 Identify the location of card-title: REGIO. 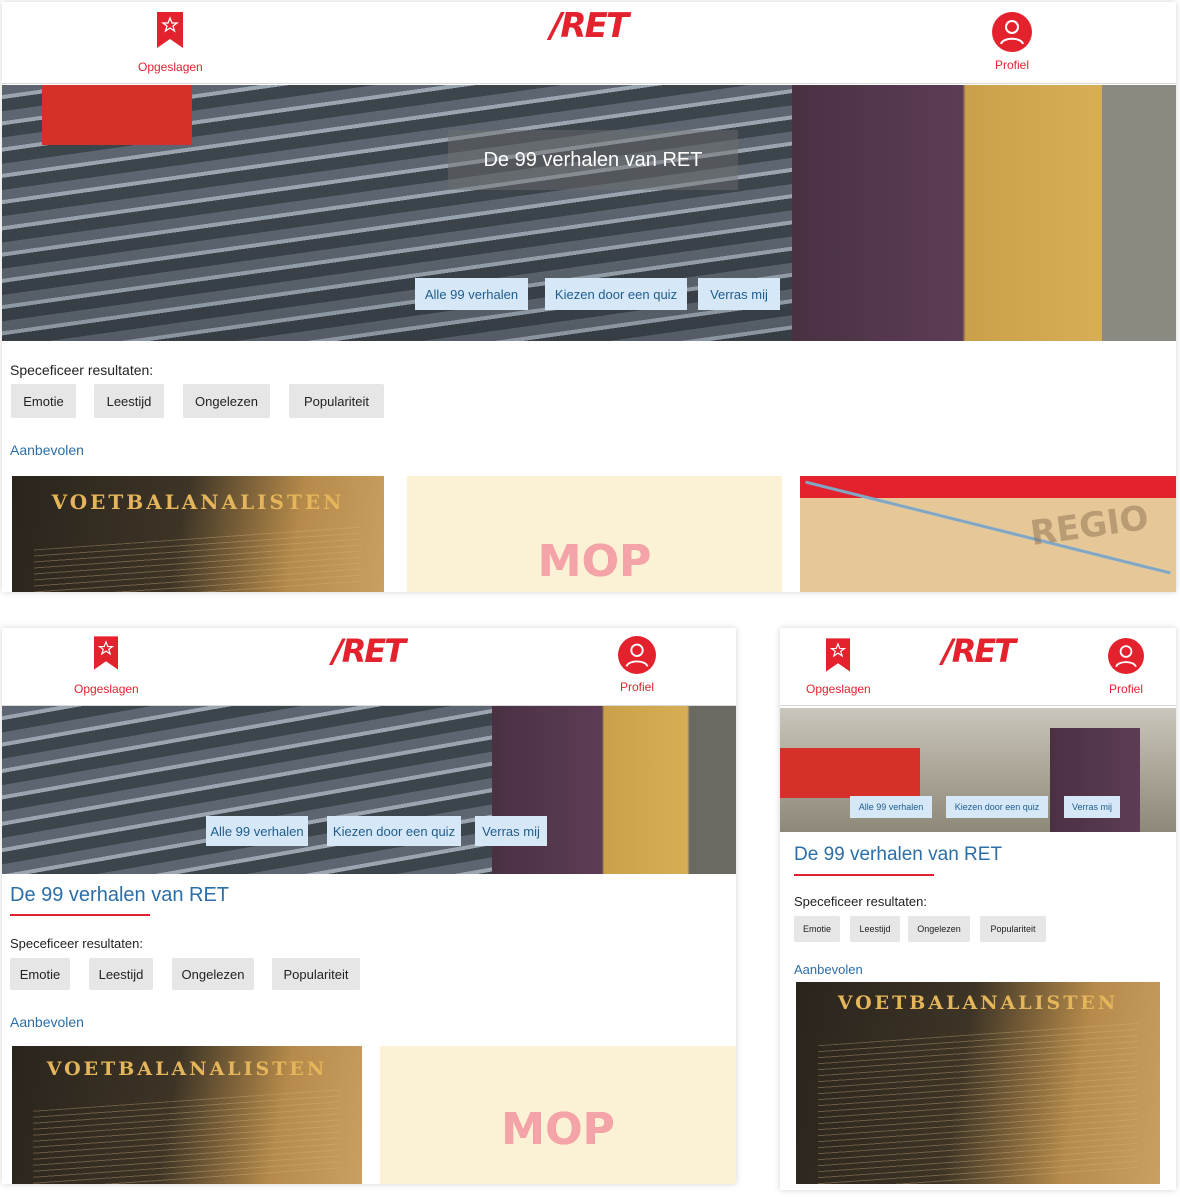
(1089, 526).